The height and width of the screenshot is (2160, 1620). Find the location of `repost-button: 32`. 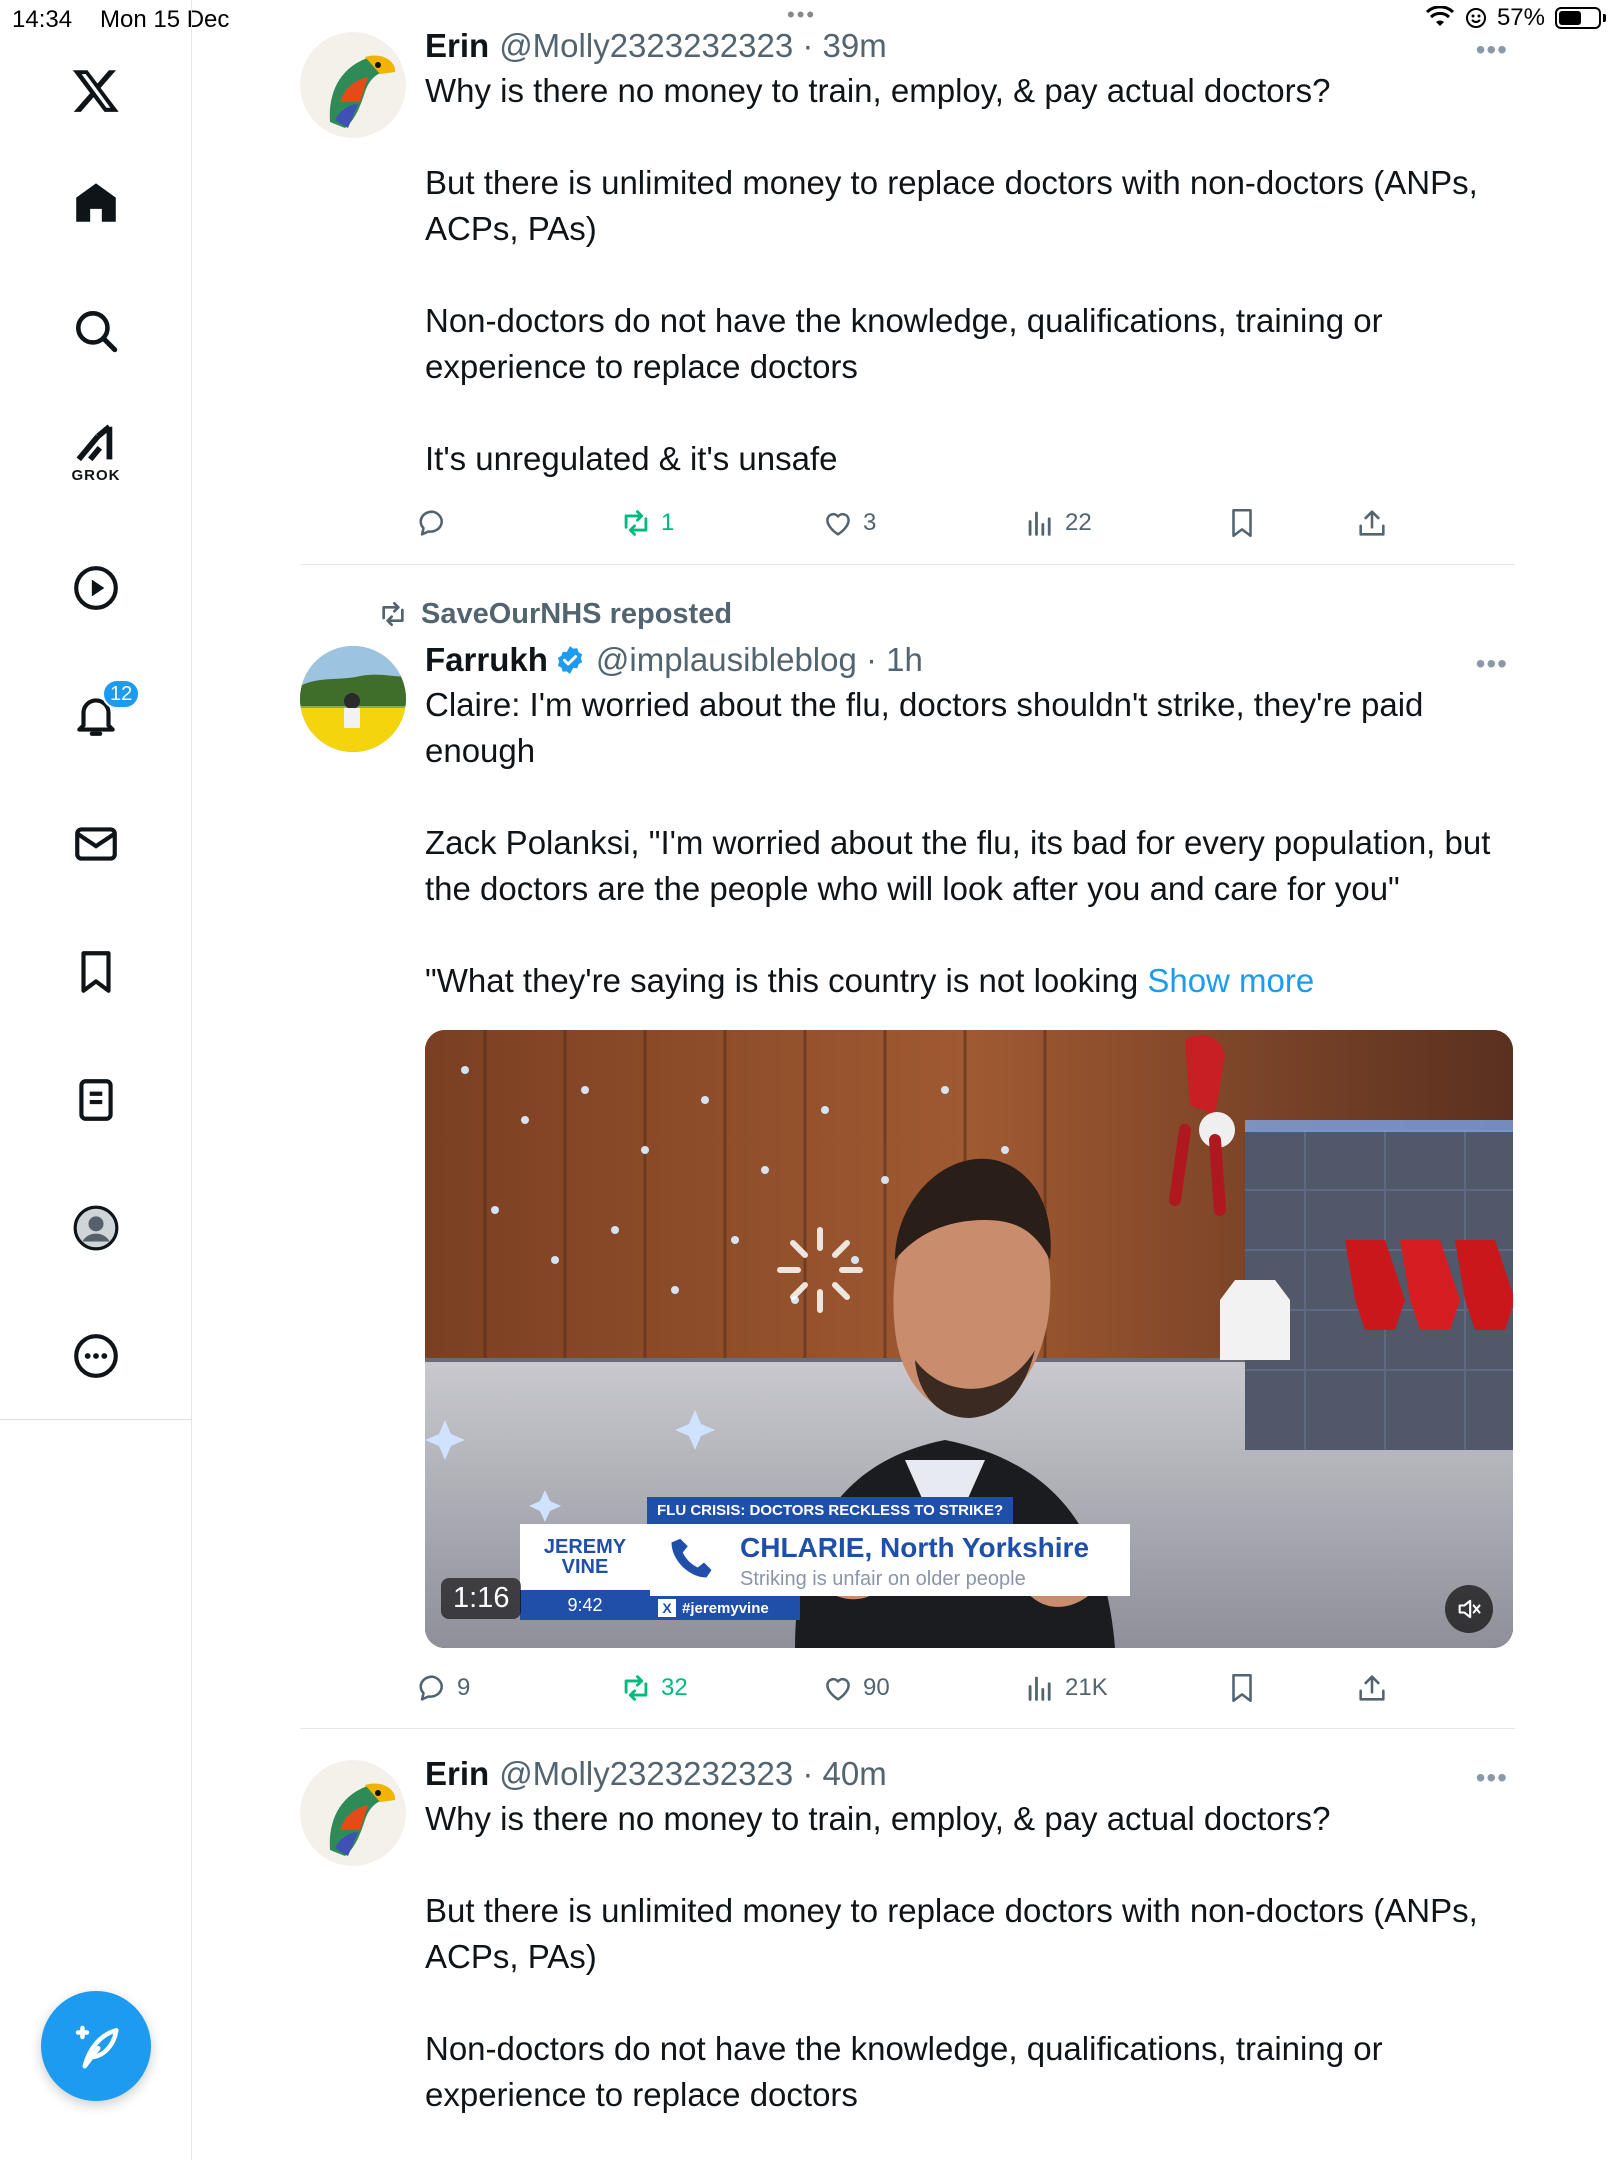

repost-button: 32 is located at coordinates (653, 1688).